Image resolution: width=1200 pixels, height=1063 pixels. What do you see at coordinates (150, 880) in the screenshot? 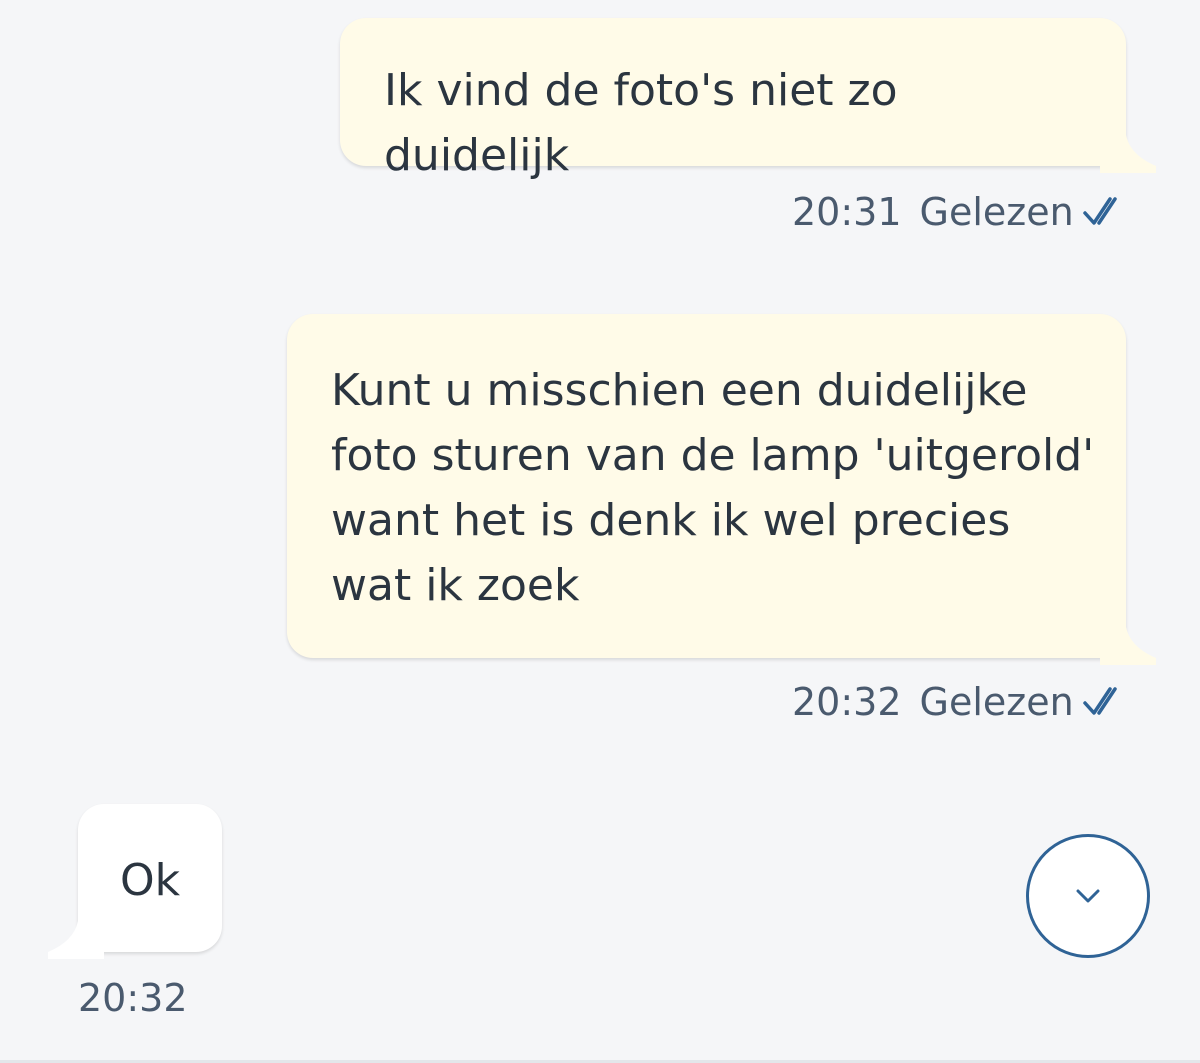
I see `message-text: Ok` at bounding box center [150, 880].